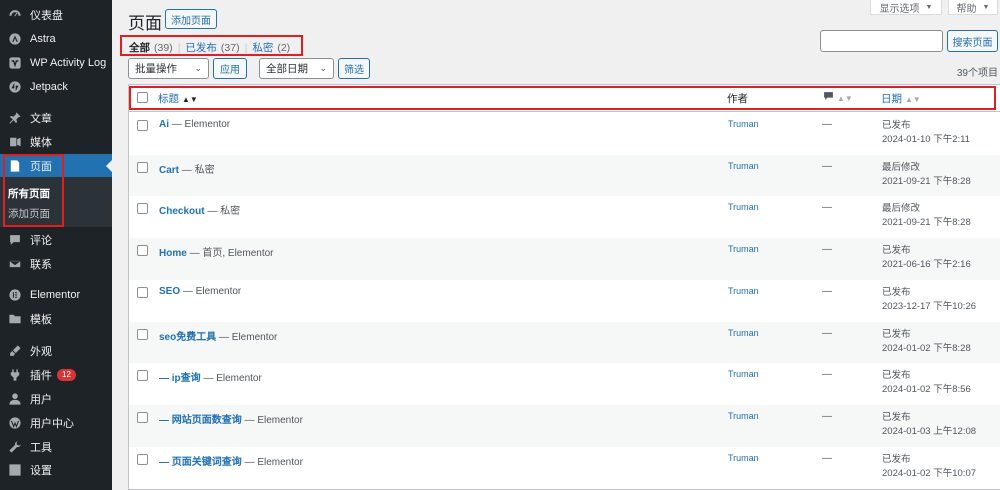  Describe the element at coordinates (56, 351) in the screenshot. I see `menu-item-appearance: 外观` at that location.